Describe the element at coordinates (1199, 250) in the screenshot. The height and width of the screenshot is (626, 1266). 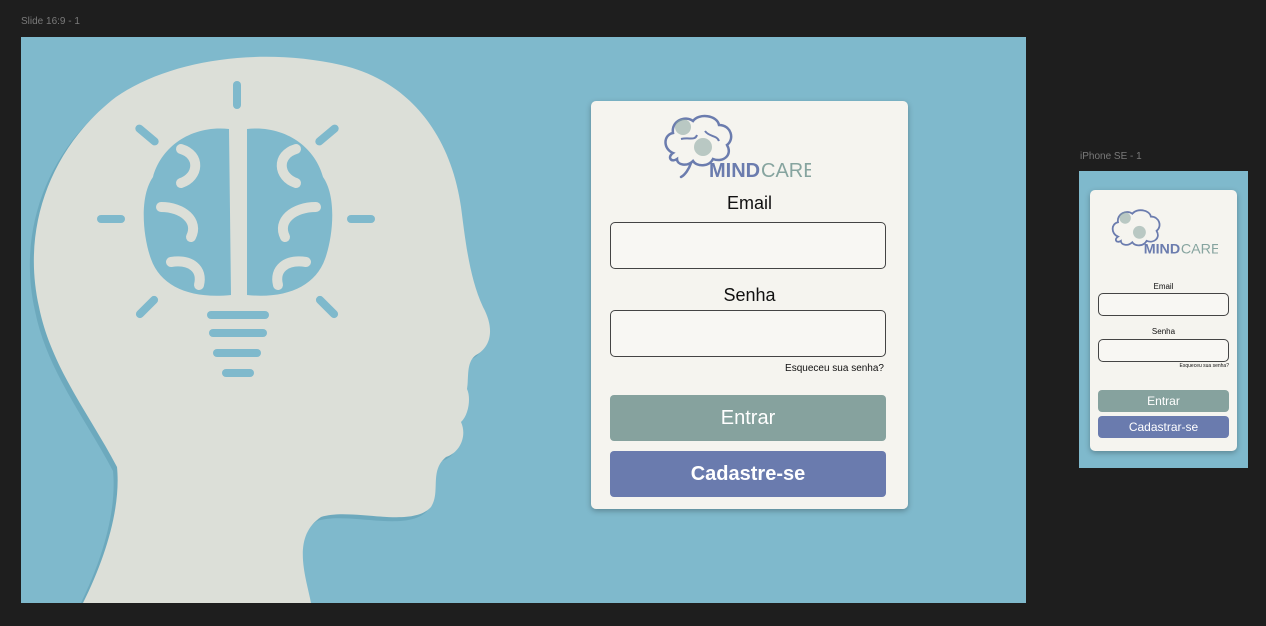
I see `mobile-logo-text-care: CARE` at that location.